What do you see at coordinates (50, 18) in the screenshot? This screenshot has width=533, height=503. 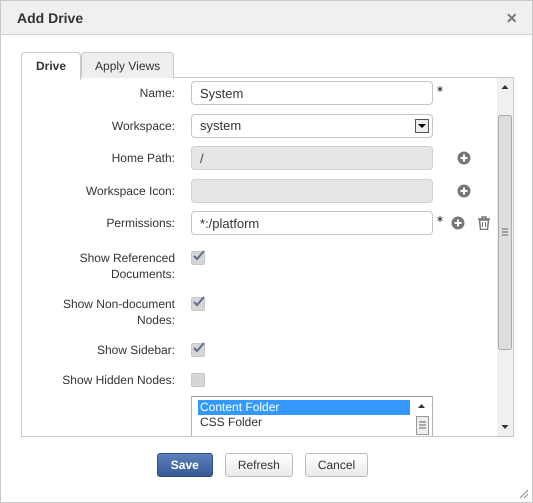 I see `dialog-title: Add Drive` at bounding box center [50, 18].